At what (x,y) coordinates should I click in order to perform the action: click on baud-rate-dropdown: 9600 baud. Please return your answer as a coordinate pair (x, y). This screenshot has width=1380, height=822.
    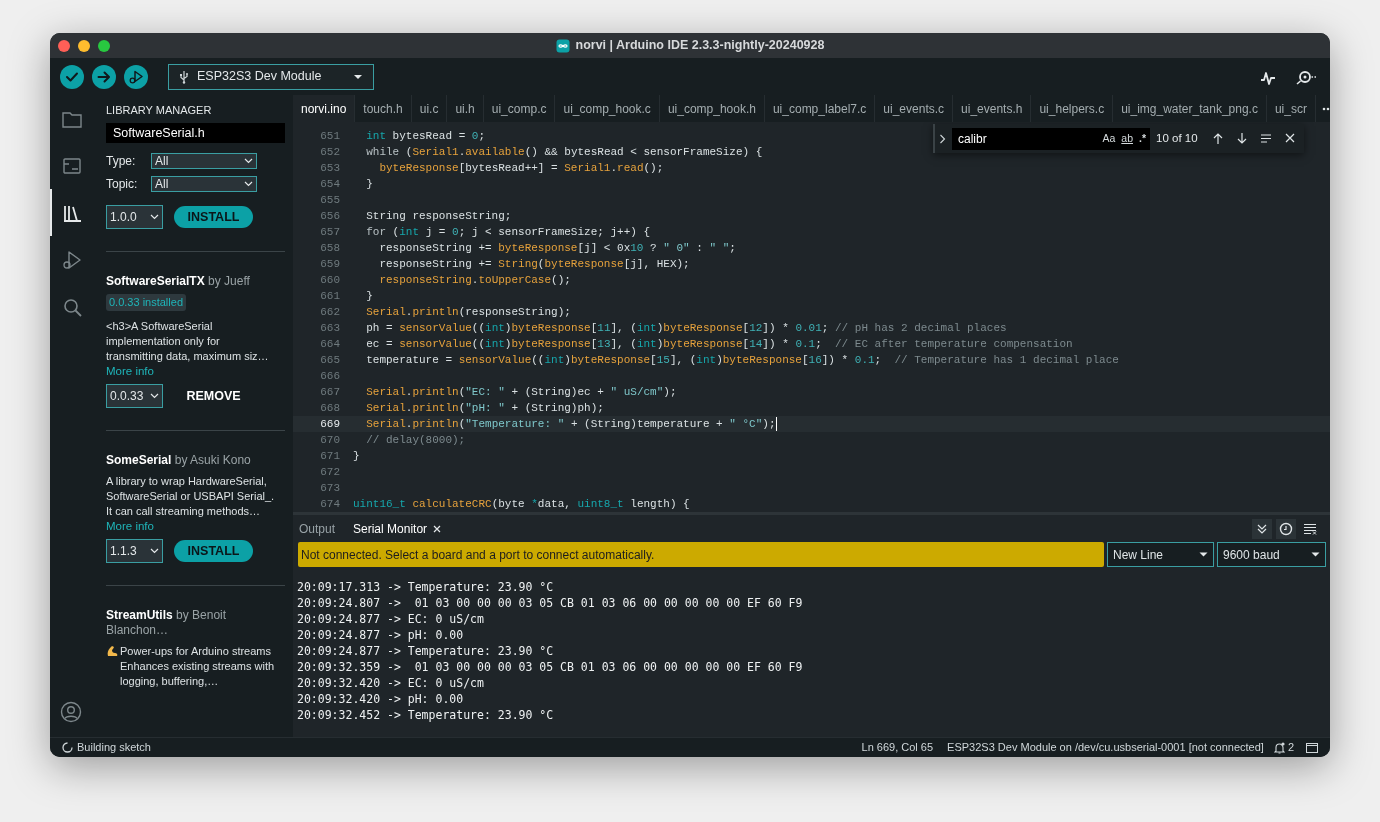
    Looking at the image, I should click on (1271, 554).